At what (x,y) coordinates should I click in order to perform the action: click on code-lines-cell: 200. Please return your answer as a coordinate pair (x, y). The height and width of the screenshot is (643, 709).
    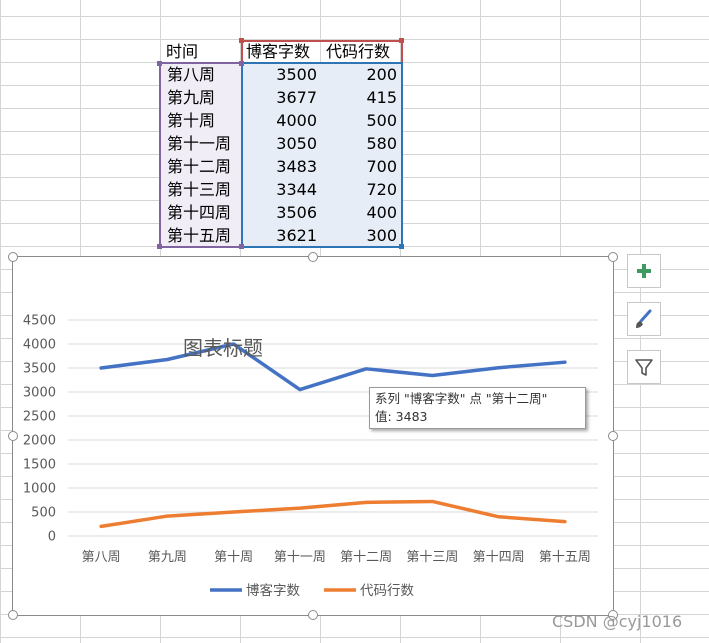
    Looking at the image, I should click on (361, 74).